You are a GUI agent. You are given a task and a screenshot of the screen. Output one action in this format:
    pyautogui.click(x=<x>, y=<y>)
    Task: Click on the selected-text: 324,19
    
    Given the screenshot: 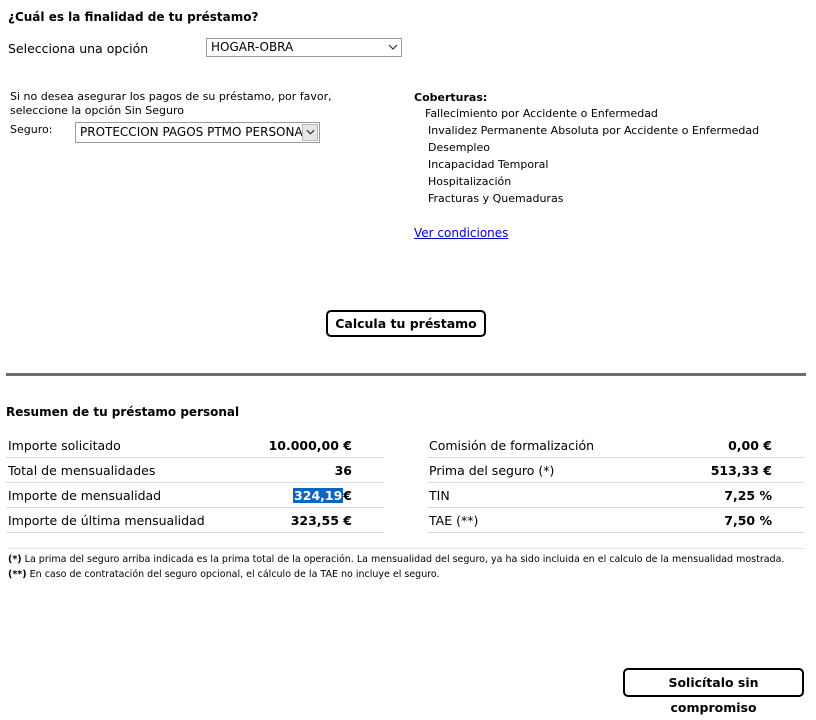 What is the action you would take?
    pyautogui.click(x=318, y=495)
    